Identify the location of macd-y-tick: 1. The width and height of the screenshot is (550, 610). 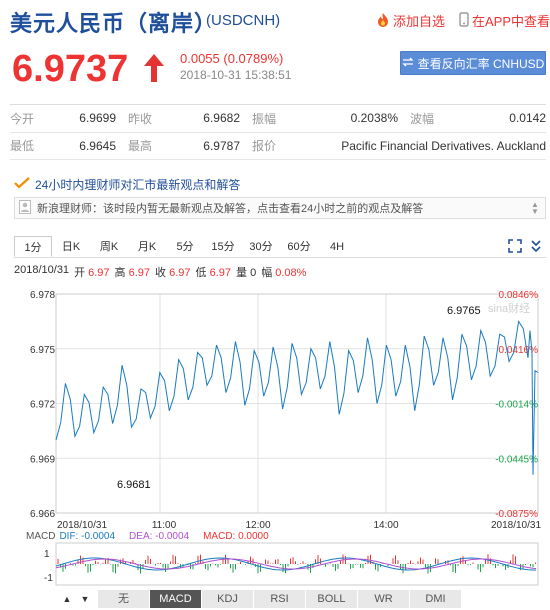
(47, 554).